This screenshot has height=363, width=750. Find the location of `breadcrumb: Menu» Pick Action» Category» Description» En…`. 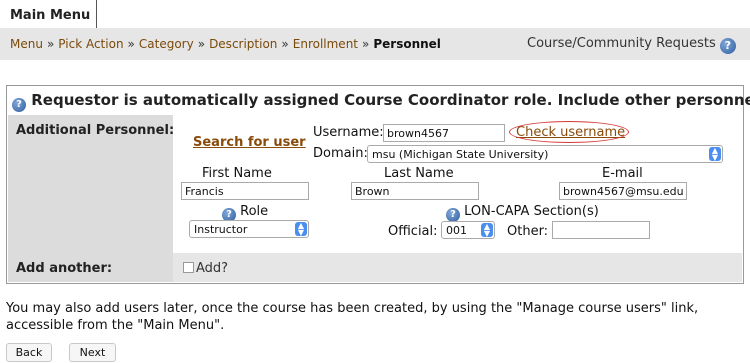

breadcrumb: Menu» Pick Action» Category» Description» En… is located at coordinates (225, 44).